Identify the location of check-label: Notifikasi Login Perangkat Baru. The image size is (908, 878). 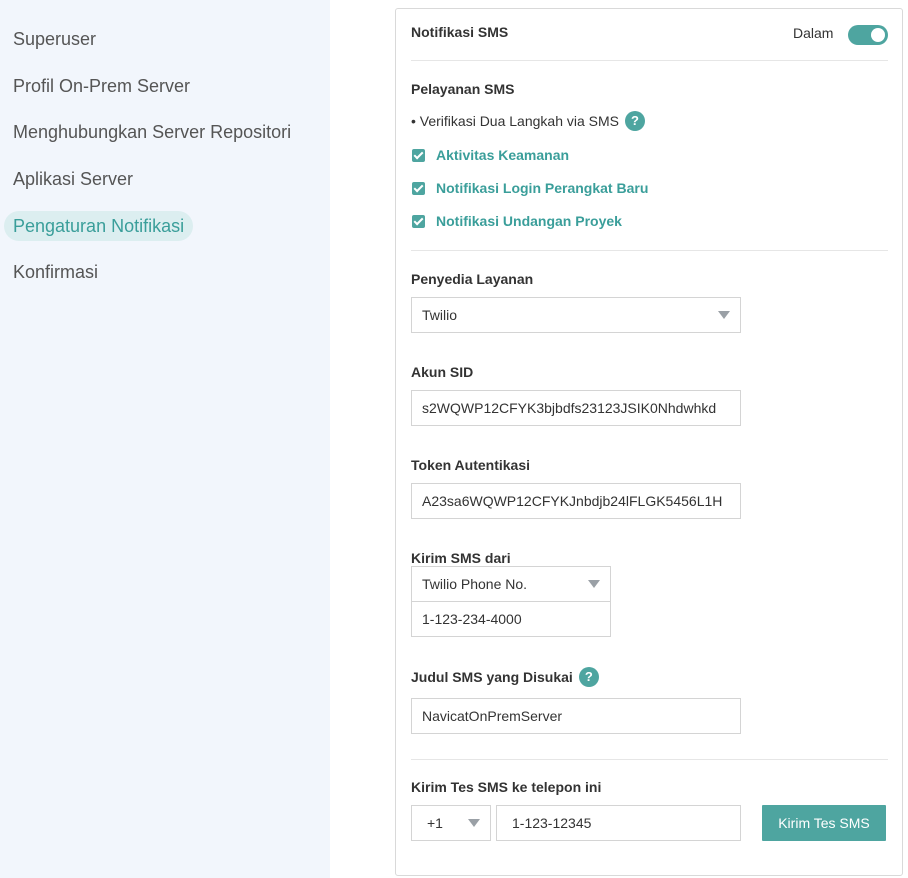
(542, 188).